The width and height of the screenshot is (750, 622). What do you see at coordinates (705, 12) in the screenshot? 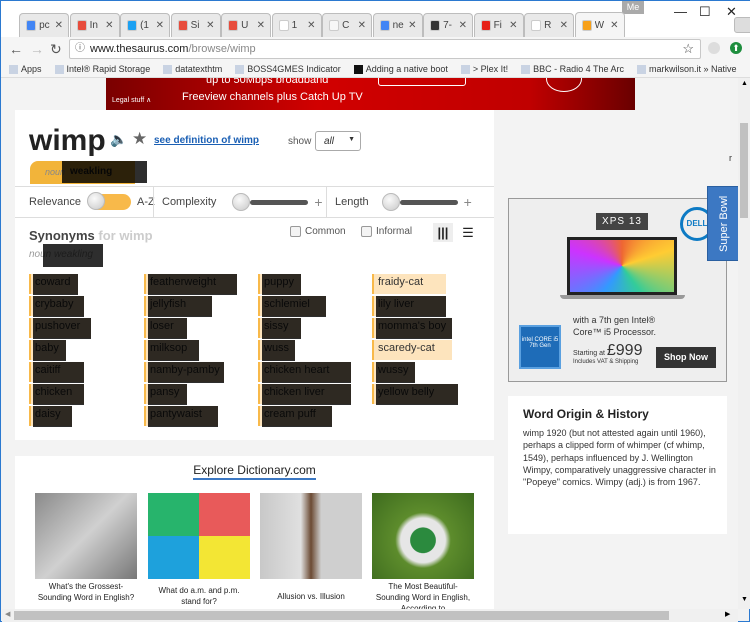
I see `maximize-button: ☐` at bounding box center [705, 12].